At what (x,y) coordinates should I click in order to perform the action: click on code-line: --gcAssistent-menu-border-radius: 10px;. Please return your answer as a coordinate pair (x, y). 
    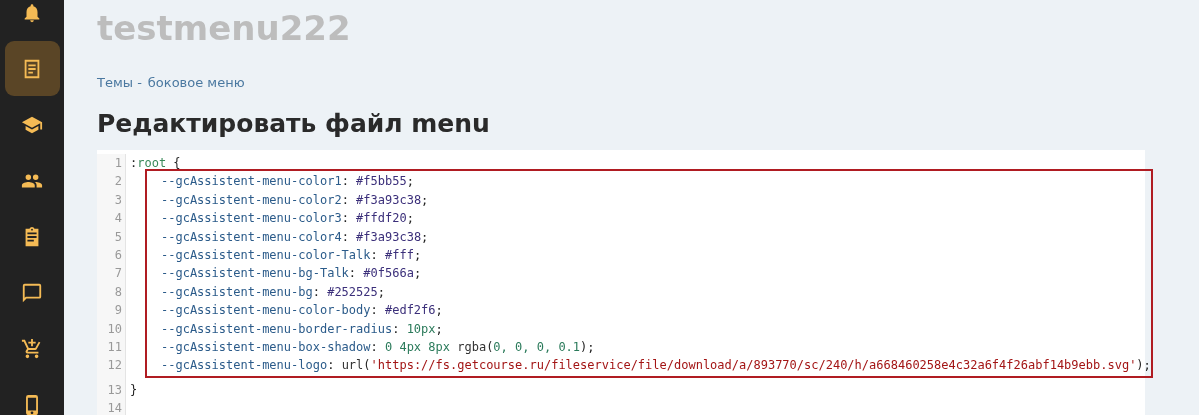
    Looking at the image, I should click on (302, 328).